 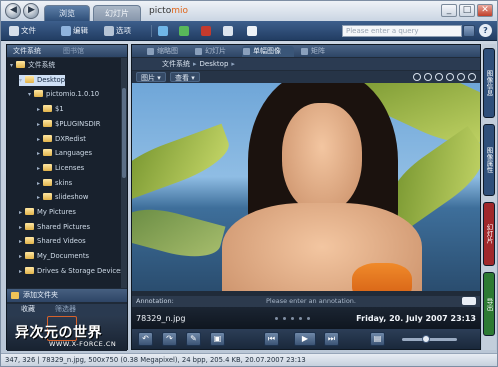 What do you see at coordinates (198, 51) in the screenshot?
I see `slides-icon` at bounding box center [198, 51].